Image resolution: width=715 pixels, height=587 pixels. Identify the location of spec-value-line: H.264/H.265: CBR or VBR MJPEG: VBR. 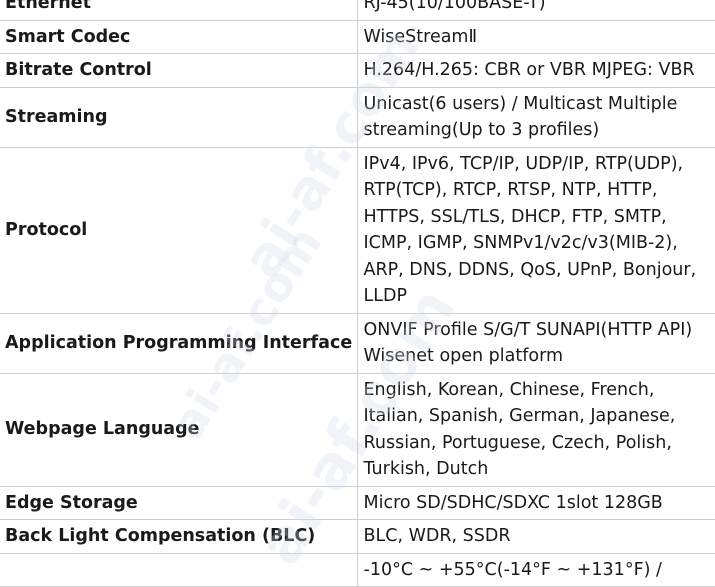
(529, 70).